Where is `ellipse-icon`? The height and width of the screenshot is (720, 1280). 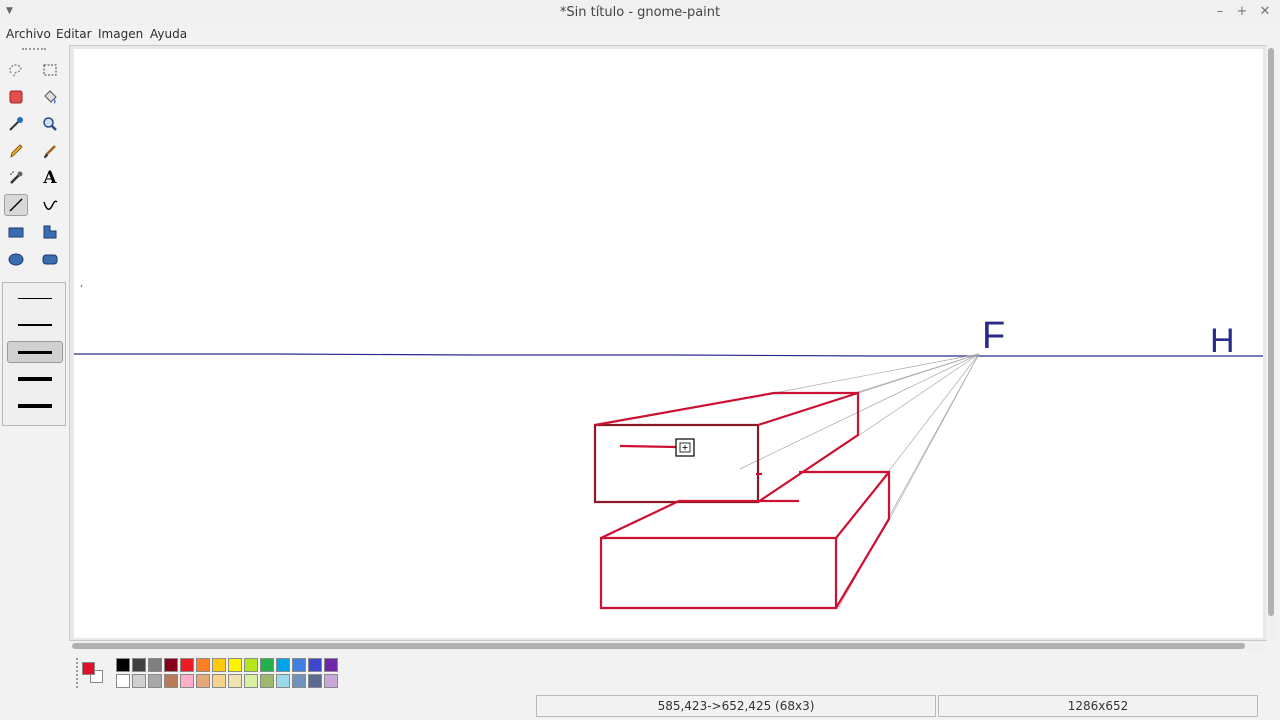 ellipse-icon is located at coordinates (16, 259).